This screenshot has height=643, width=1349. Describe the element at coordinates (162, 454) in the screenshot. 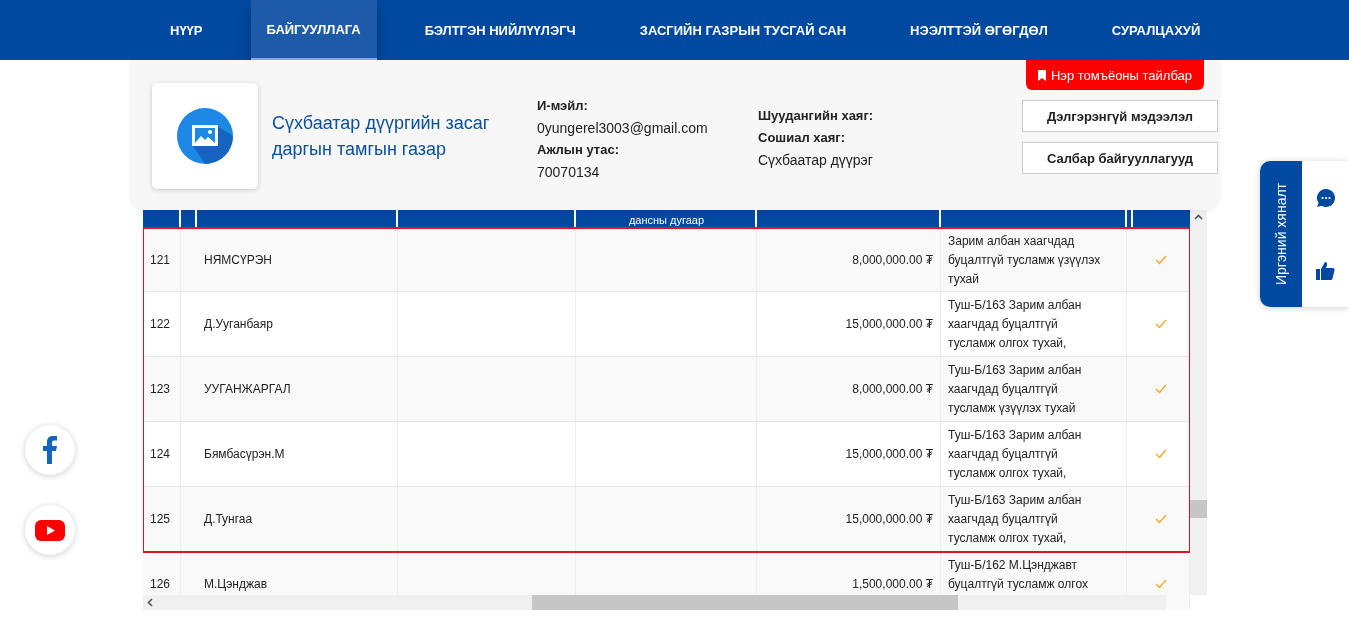

I see `table-cell: 124` at that location.